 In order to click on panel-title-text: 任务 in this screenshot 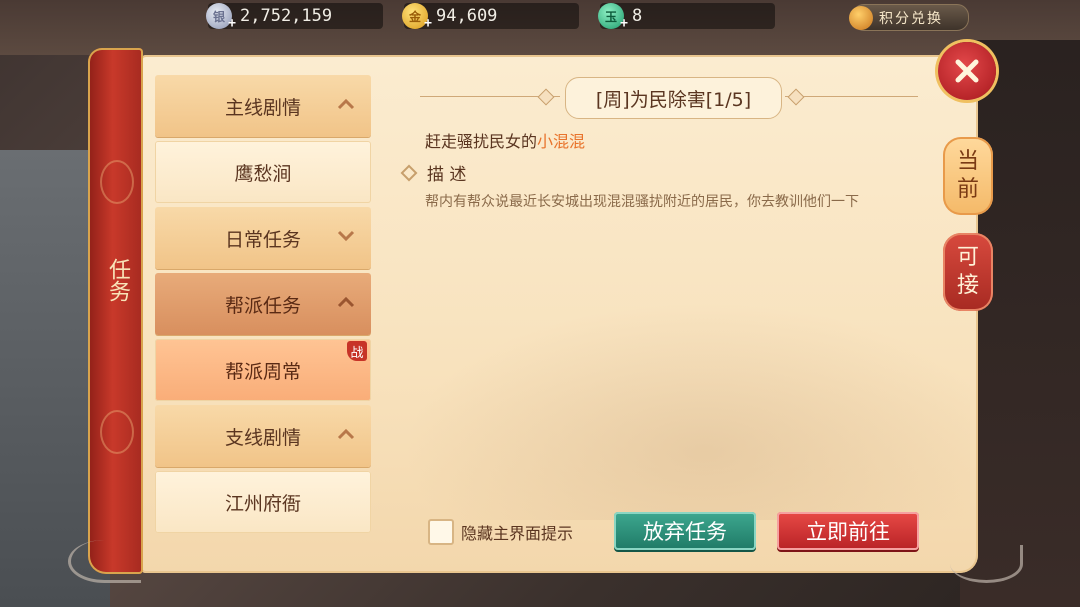, I will do `click(117, 280)`.